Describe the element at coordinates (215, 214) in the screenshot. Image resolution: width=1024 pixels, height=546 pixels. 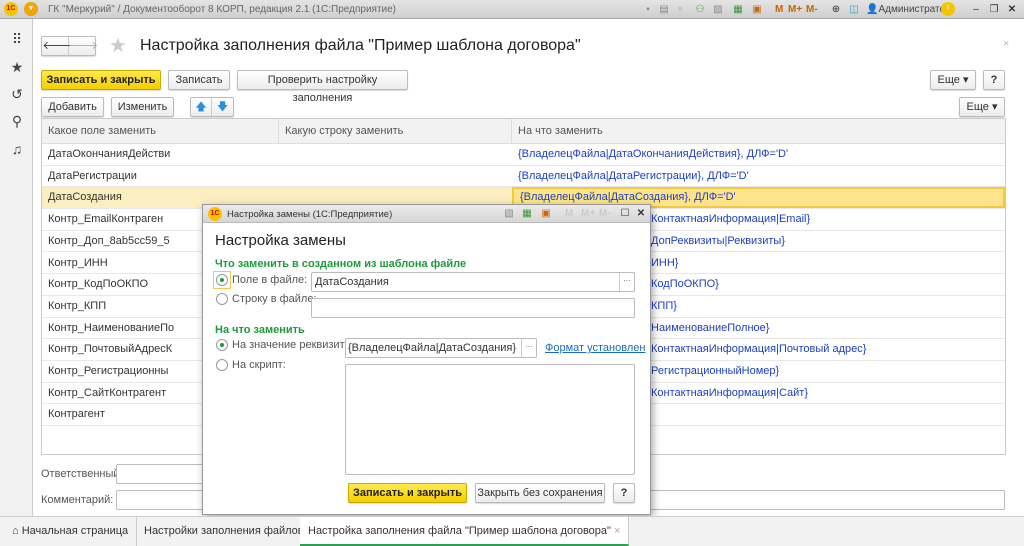
I see `dialog-logo: 1С` at that location.